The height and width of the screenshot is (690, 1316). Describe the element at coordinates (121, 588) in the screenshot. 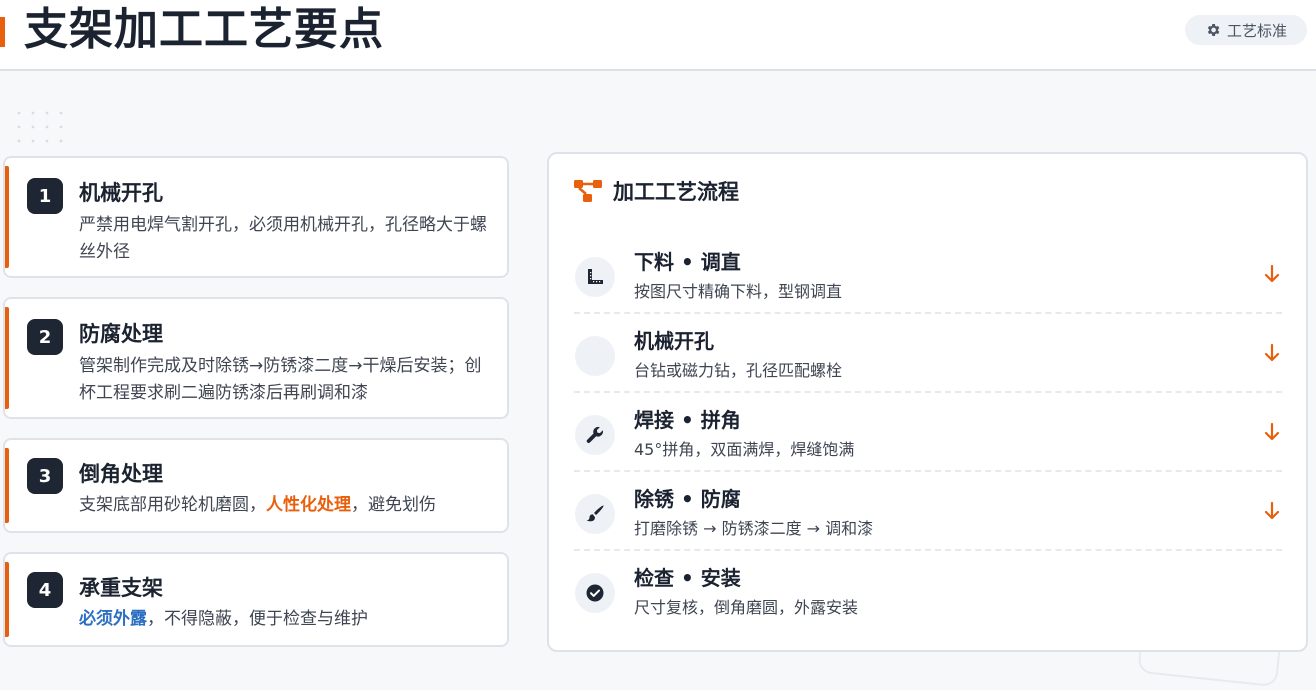

I see `card-title: 承重支架` at that location.